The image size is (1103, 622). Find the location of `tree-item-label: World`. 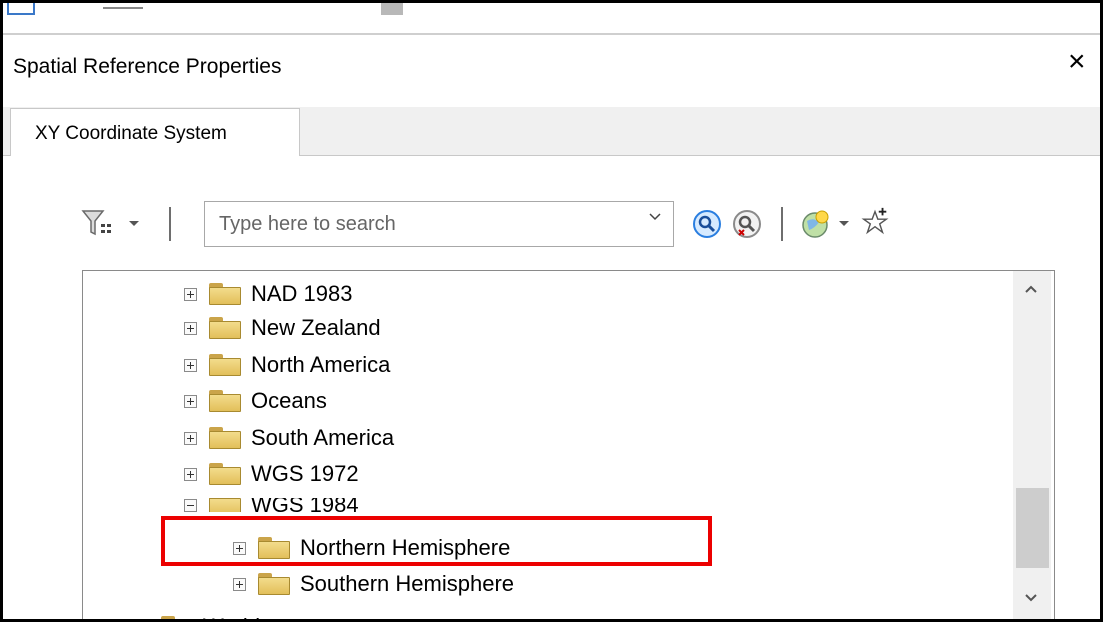

tree-item-label: World is located at coordinates (231, 616).